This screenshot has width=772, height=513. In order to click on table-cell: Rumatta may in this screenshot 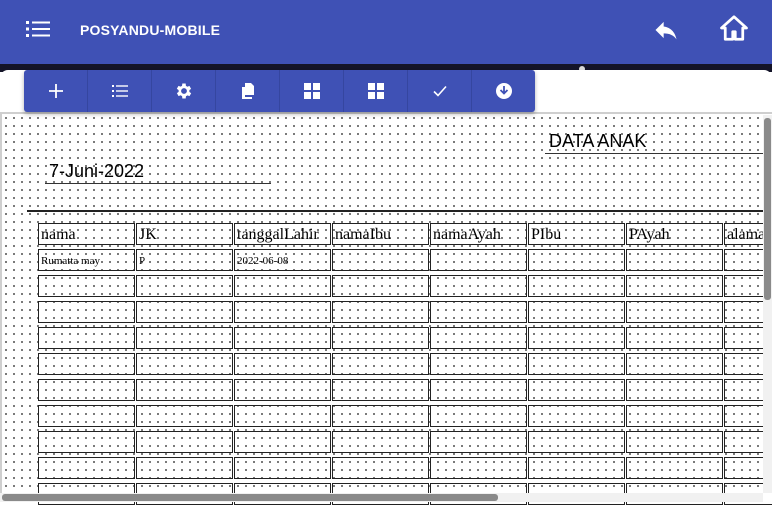, I will do `click(86, 260)`.